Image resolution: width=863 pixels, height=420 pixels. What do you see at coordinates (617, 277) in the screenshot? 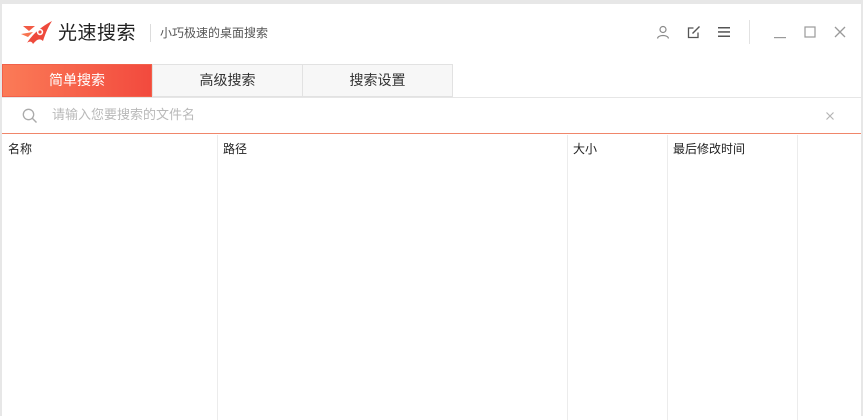
I see `column-size: 大小` at bounding box center [617, 277].